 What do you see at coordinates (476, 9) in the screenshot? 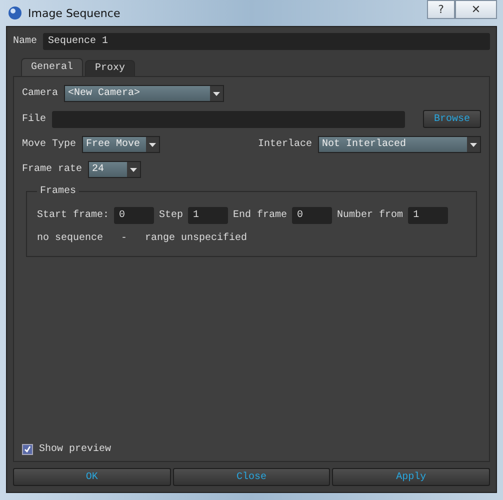
I see `close-button: ✕` at bounding box center [476, 9].